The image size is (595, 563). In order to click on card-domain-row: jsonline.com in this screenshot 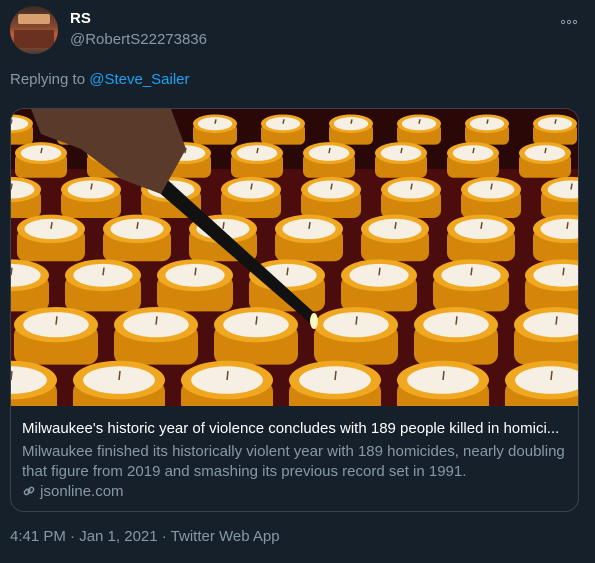, I will do `click(73, 491)`.